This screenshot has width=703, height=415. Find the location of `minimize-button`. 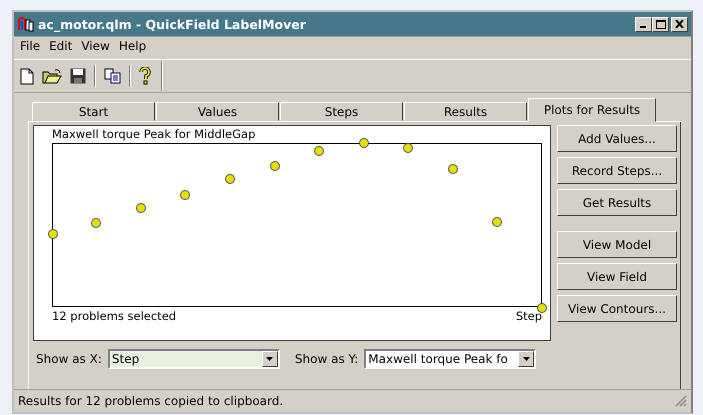

minimize-button is located at coordinates (643, 24).